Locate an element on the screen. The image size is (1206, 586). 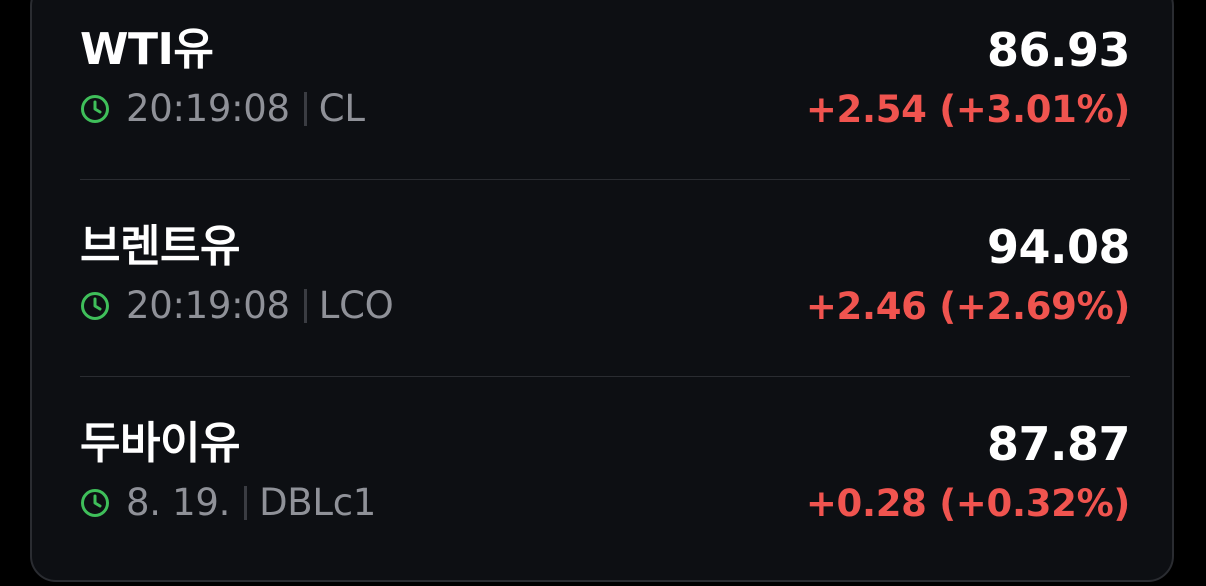
item-price: 87.87 is located at coordinates (1058, 444).